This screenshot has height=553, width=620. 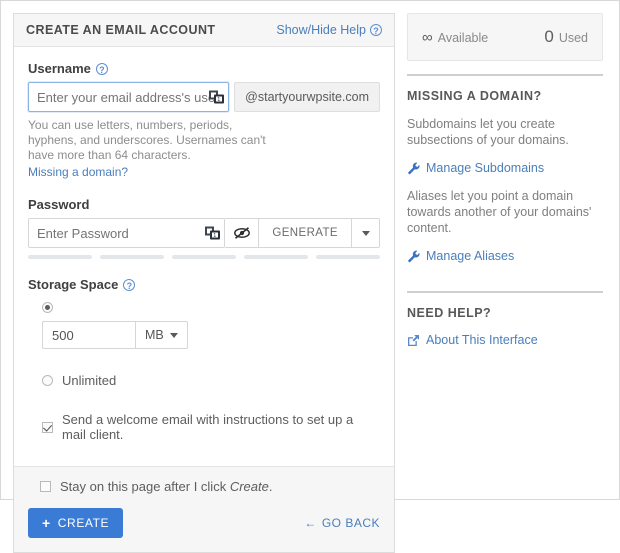 I want to click on external-link-icon, so click(x=413, y=340).